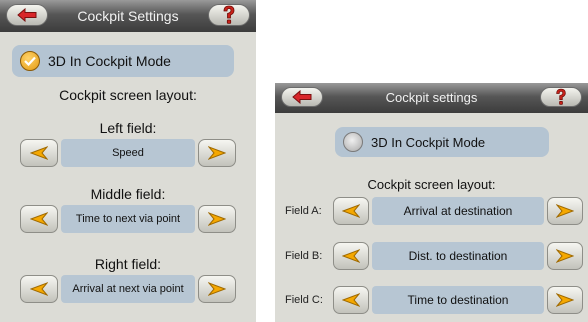 The image size is (588, 322). I want to click on right-field-next-button, so click(217, 289).